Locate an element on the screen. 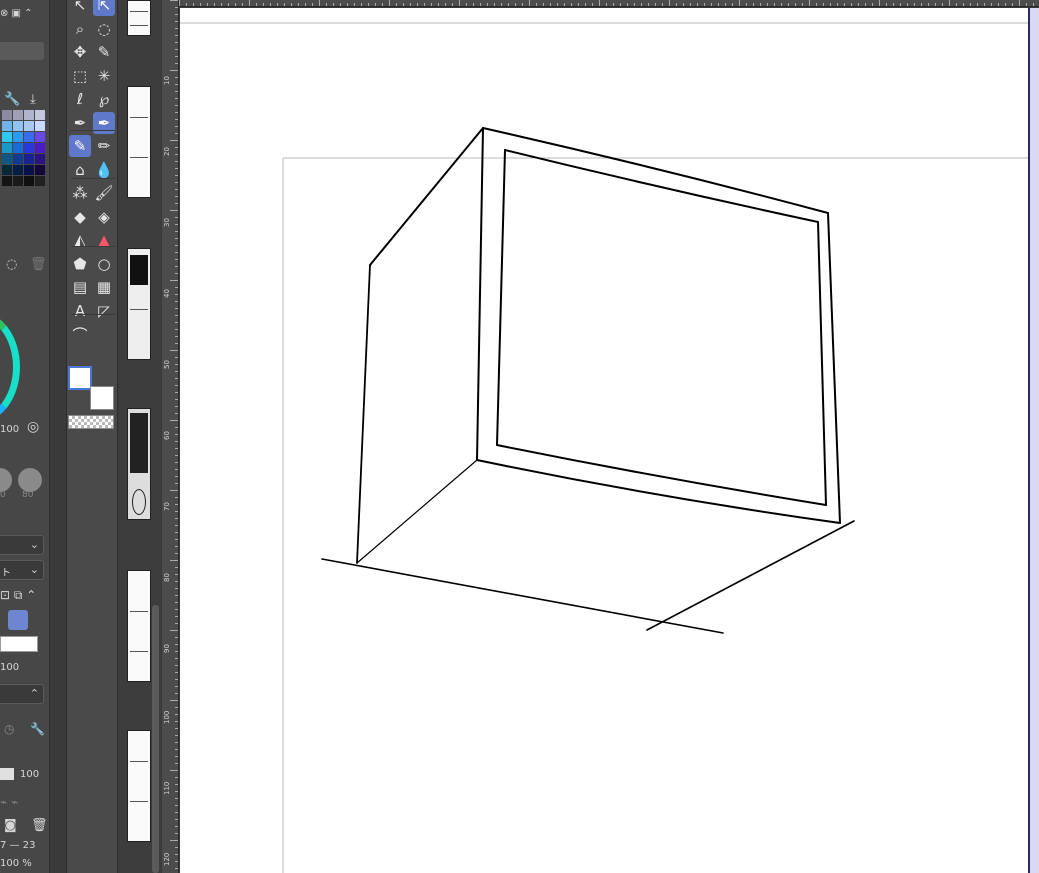  sub-color-swatch is located at coordinates (102, 398).